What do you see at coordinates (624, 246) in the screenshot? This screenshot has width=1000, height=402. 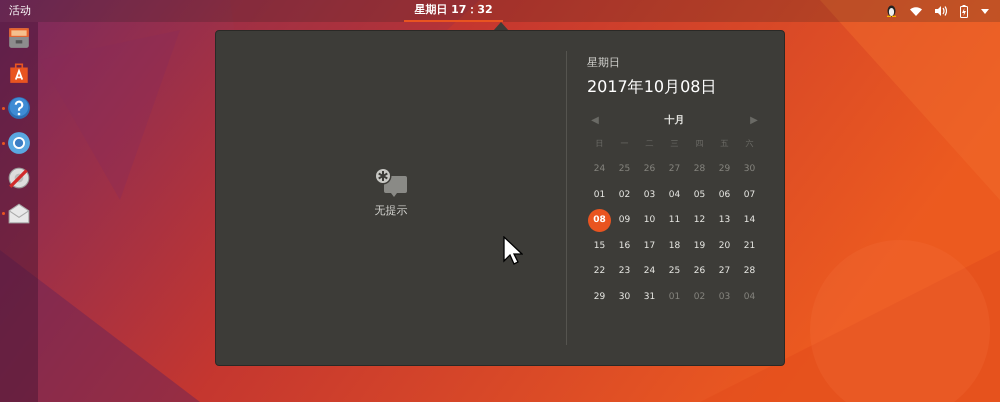 I see `calendar-day: 16` at bounding box center [624, 246].